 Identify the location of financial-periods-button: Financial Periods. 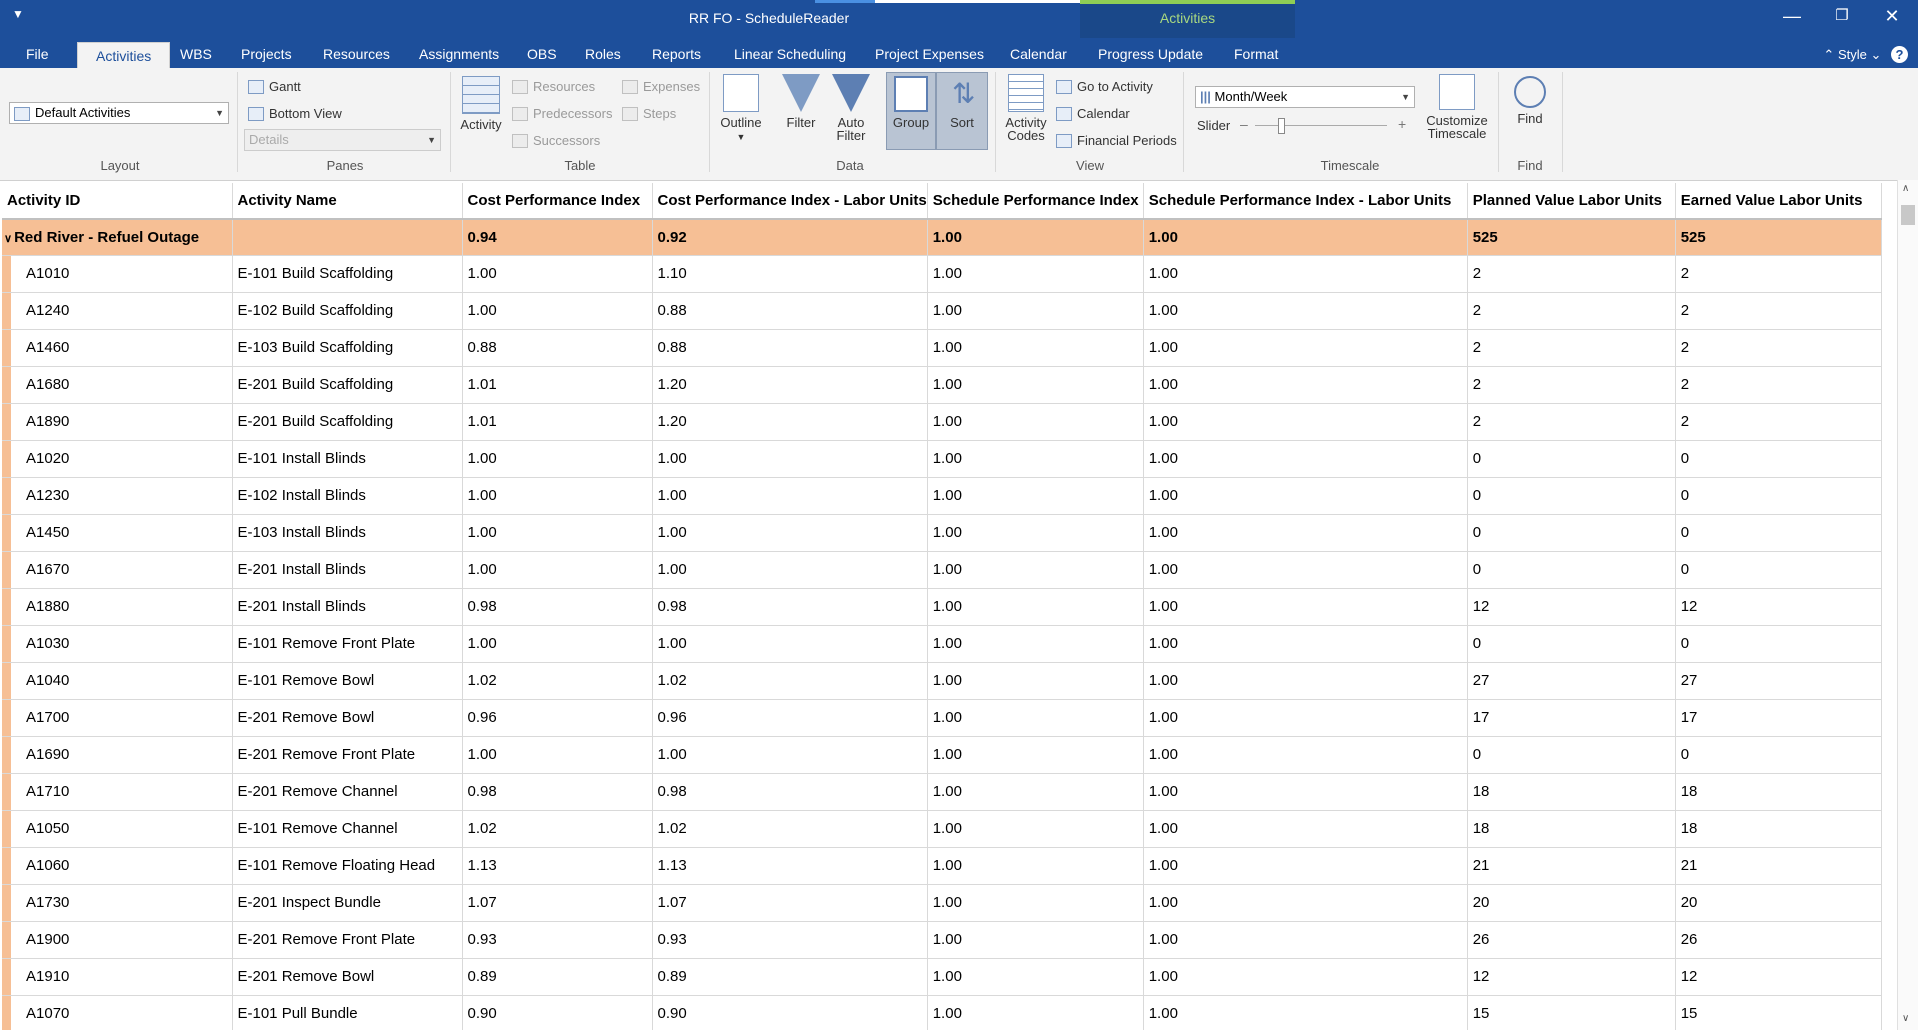
(1116, 140).